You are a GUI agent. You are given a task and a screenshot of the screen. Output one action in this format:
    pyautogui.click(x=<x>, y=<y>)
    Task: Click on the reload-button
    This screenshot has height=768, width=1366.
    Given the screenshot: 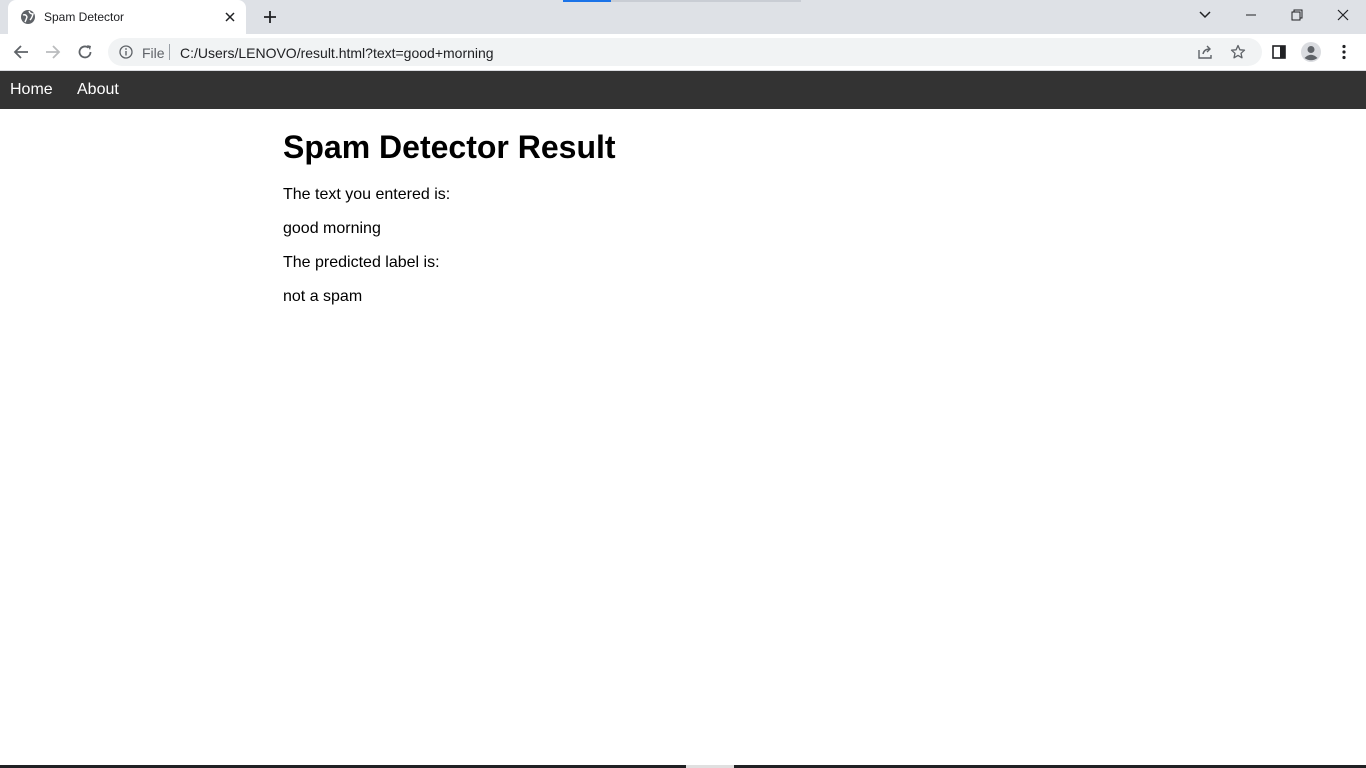 What is the action you would take?
    pyautogui.click(x=85, y=52)
    